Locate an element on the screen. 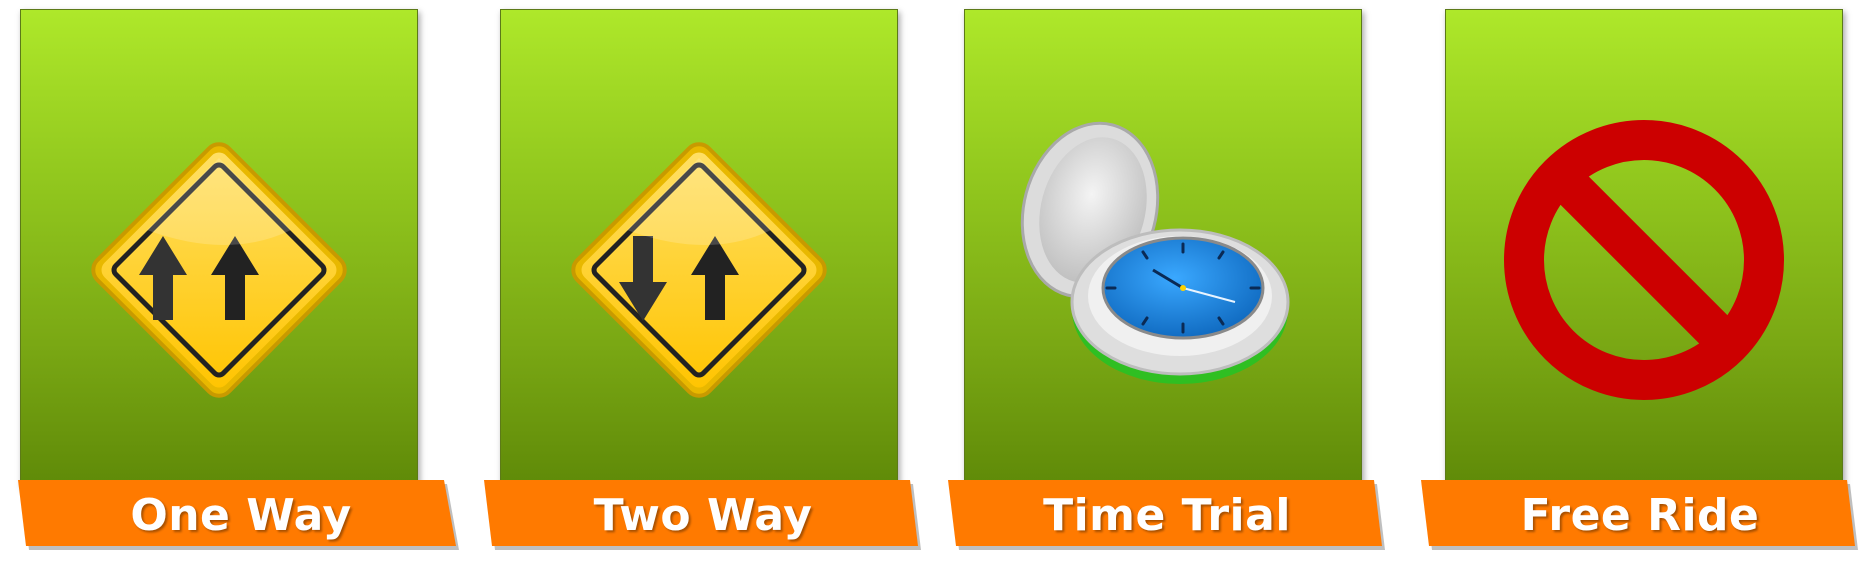  pocket-watch-icon is located at coordinates (1165, 270).